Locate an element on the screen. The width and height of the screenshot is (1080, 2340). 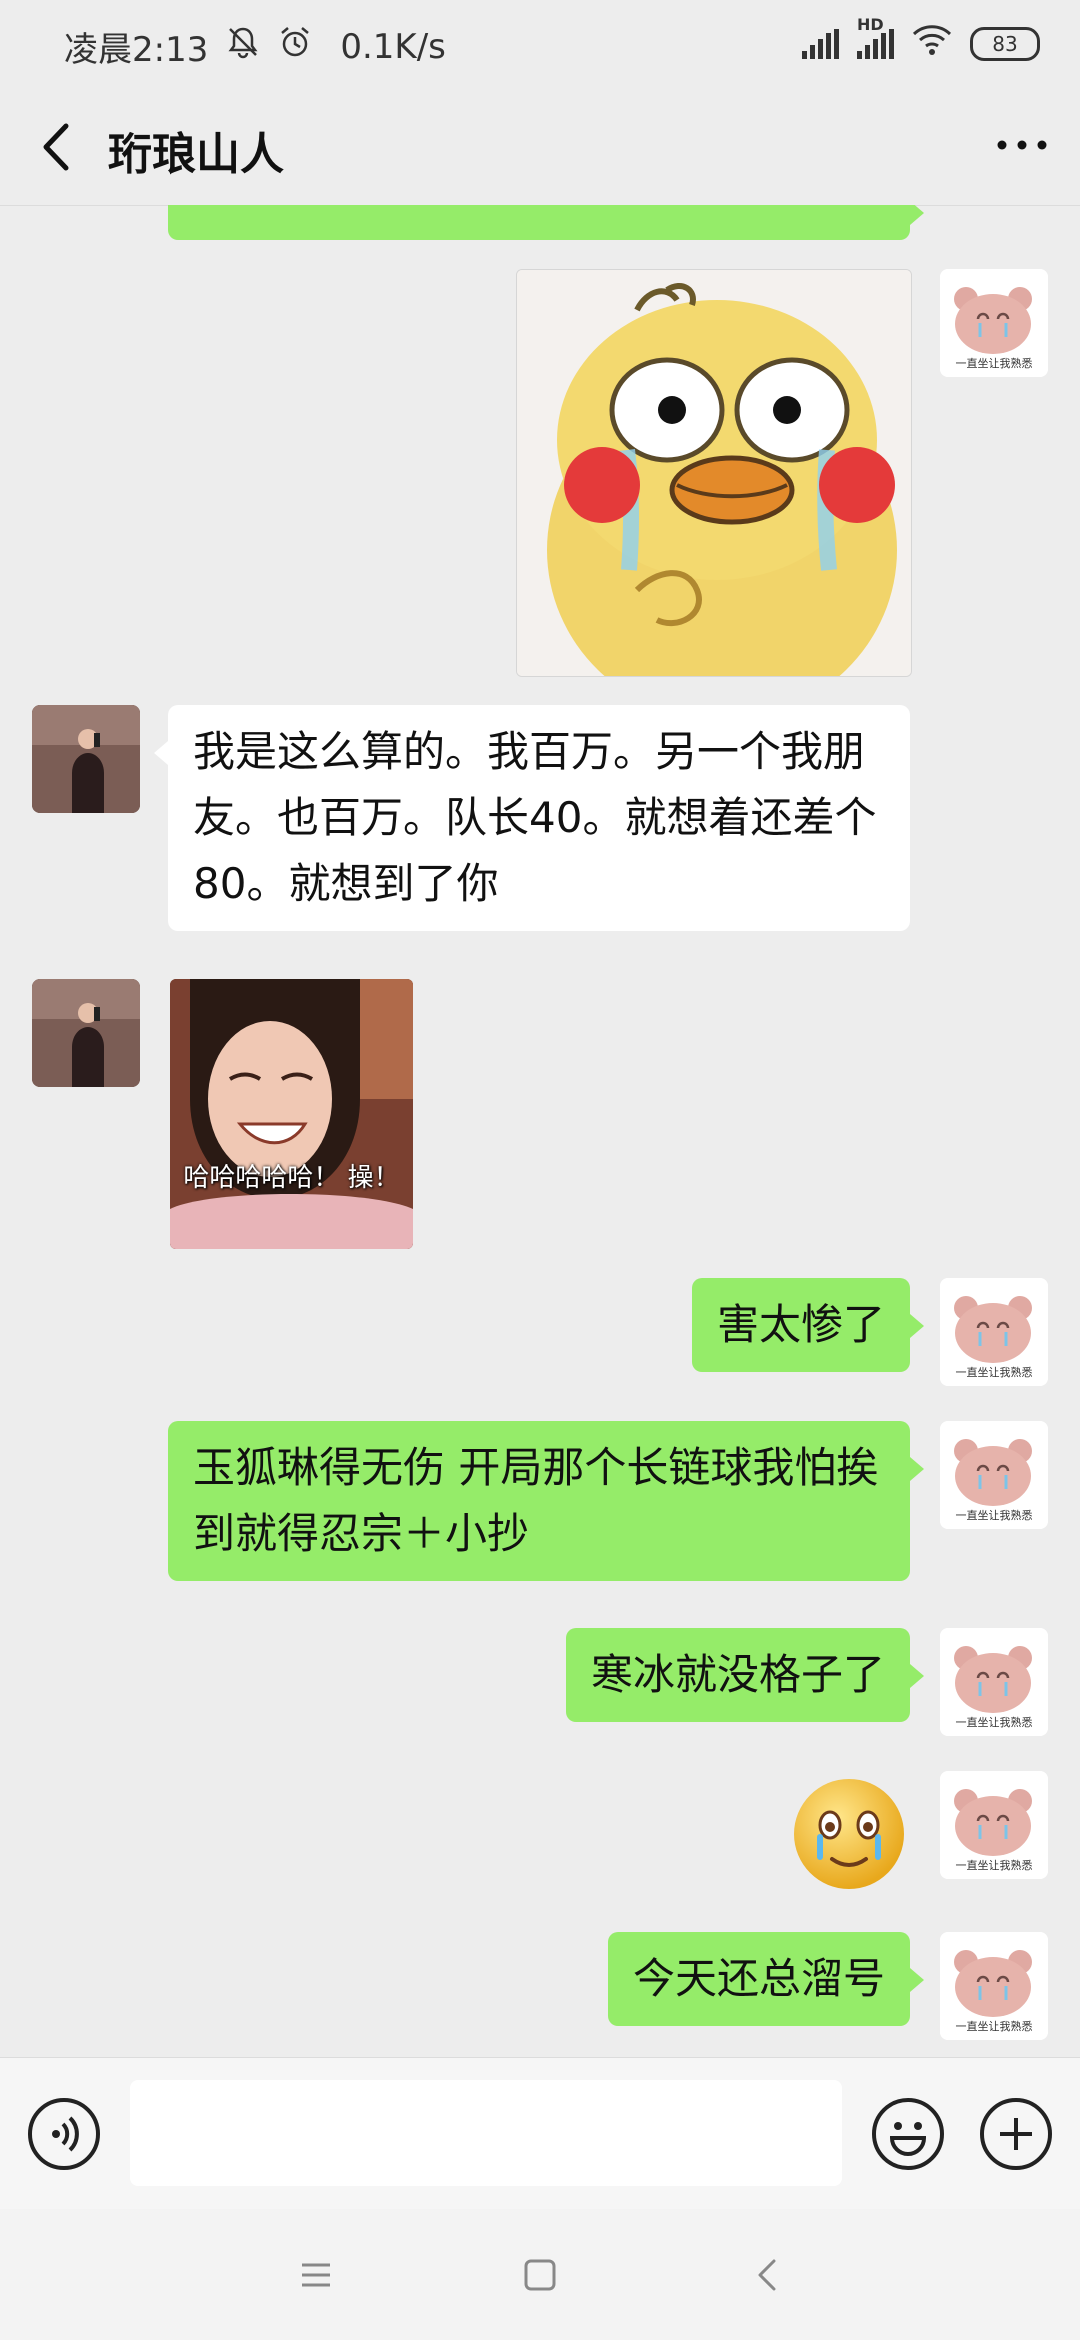
message-bubble-partial is located at coordinates (546, 222).